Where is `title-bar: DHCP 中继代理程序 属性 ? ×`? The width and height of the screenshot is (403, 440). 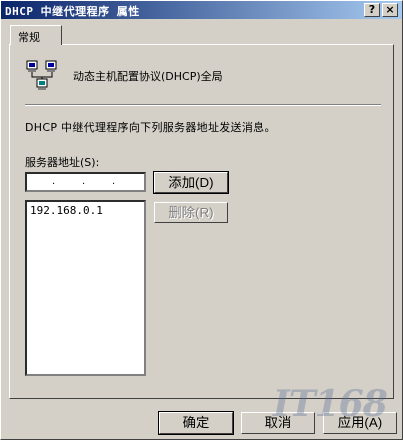
title-bar: DHCP 中继代理程序 属性 ? × is located at coordinates (201, 10).